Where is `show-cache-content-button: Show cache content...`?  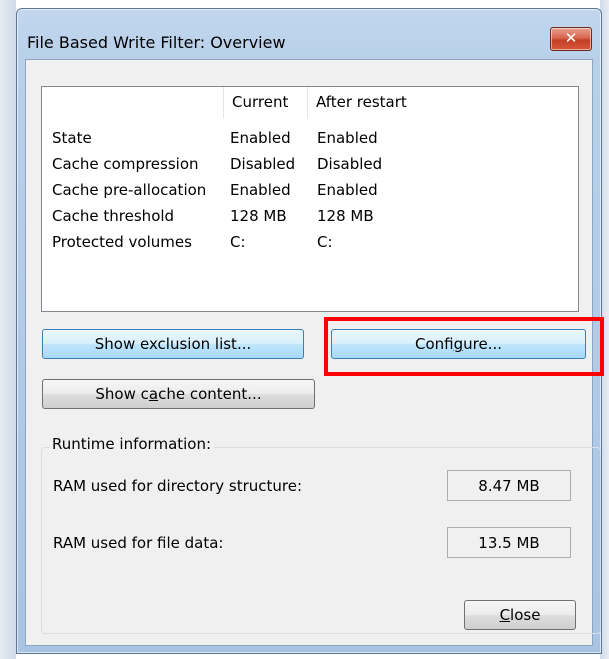 show-cache-content-button: Show cache content... is located at coordinates (178, 394).